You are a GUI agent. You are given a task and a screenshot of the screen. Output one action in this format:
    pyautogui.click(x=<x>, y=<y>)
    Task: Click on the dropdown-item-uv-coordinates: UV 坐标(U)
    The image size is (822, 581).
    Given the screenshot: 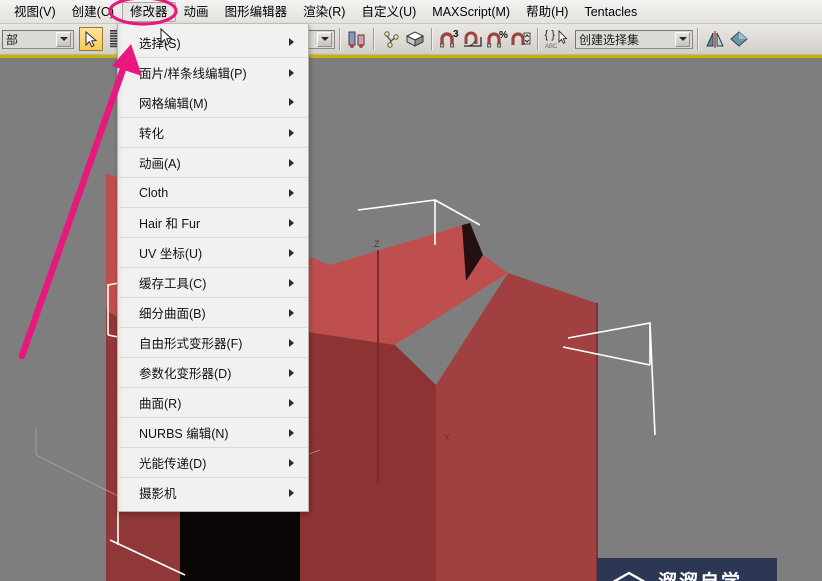 What is the action you would take?
    pyautogui.click(x=213, y=252)
    